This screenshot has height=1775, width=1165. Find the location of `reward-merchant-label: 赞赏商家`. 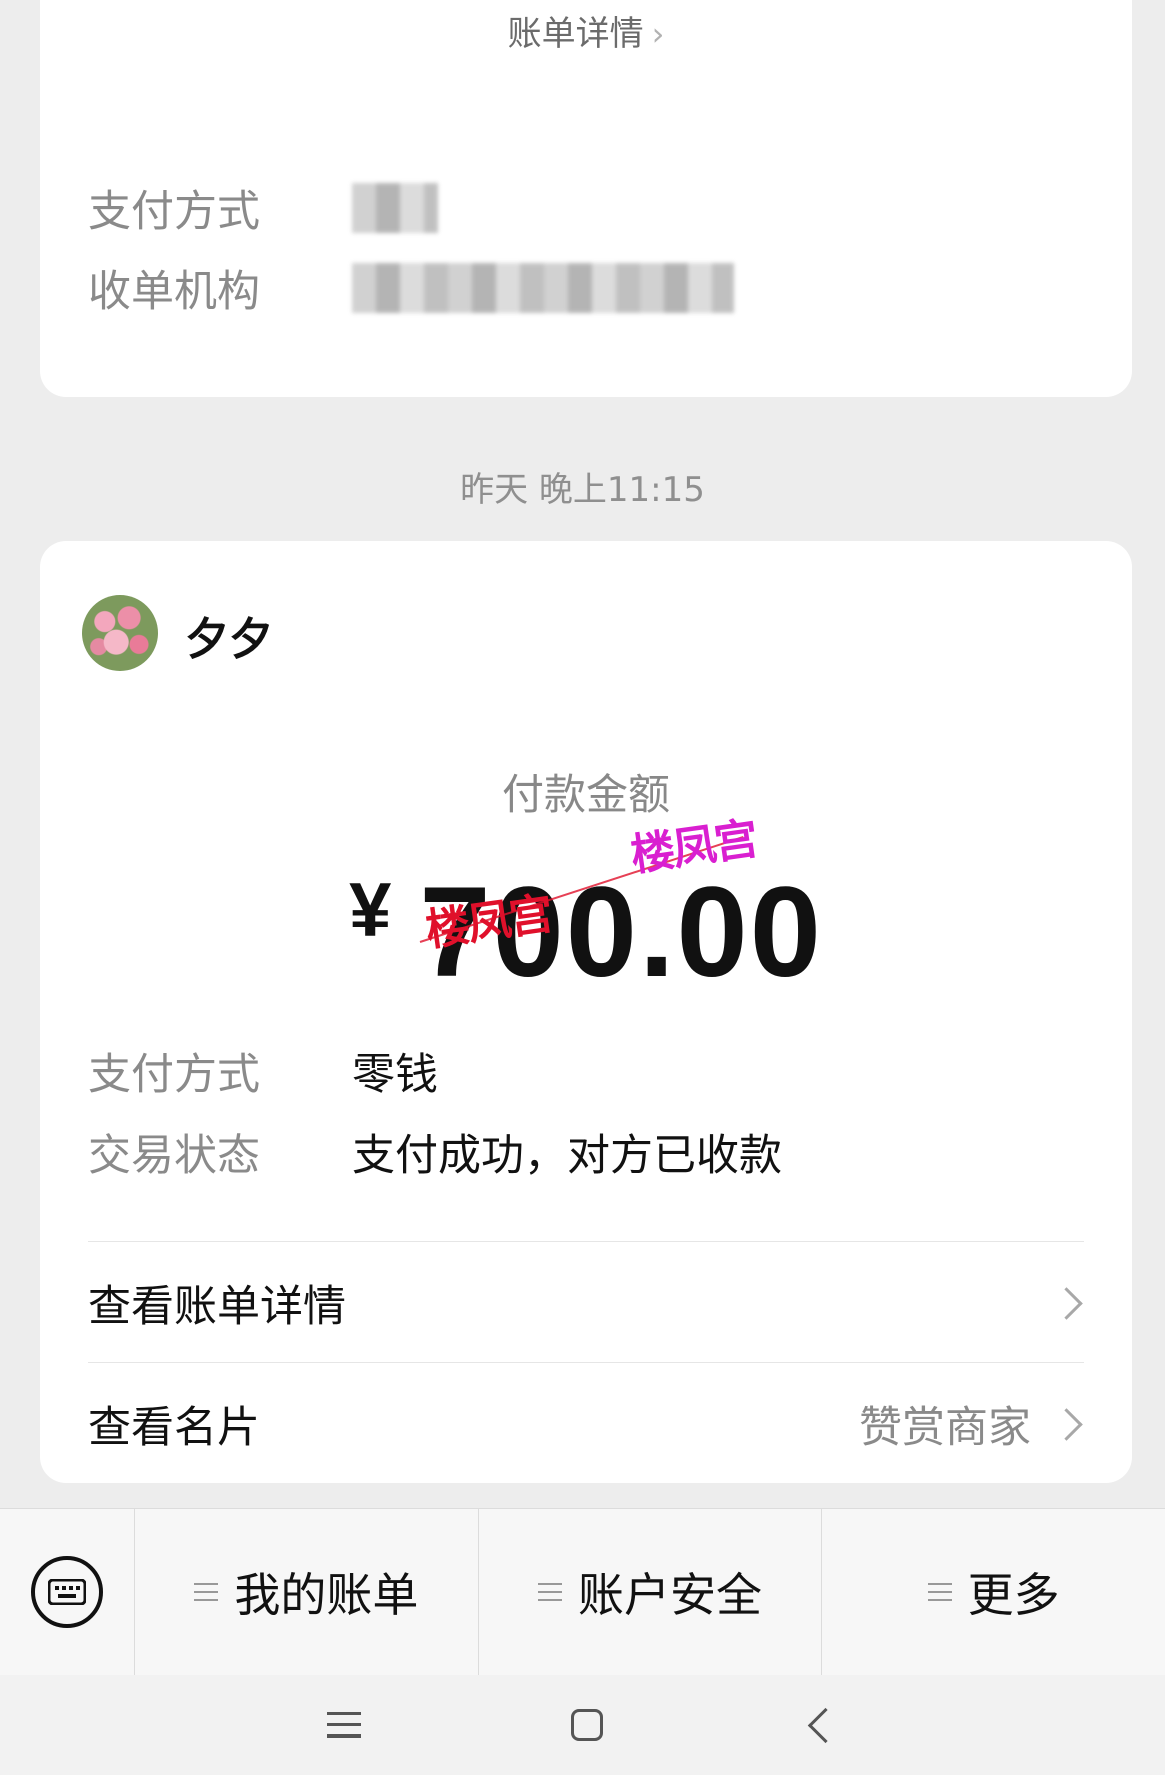

reward-merchant-label: 赞赏商家 is located at coordinates (945, 1428).